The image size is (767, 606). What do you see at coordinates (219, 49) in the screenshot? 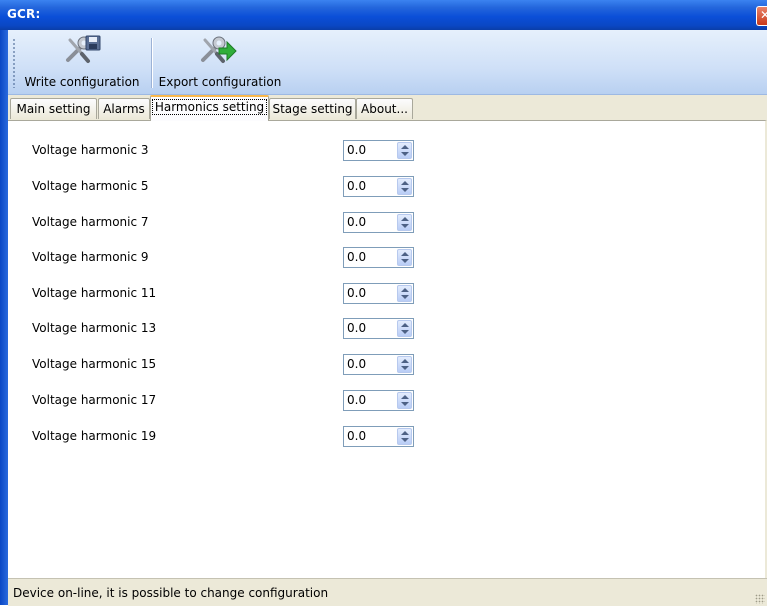
I see `wrench-screwdriver-green-arrow-icon` at bounding box center [219, 49].